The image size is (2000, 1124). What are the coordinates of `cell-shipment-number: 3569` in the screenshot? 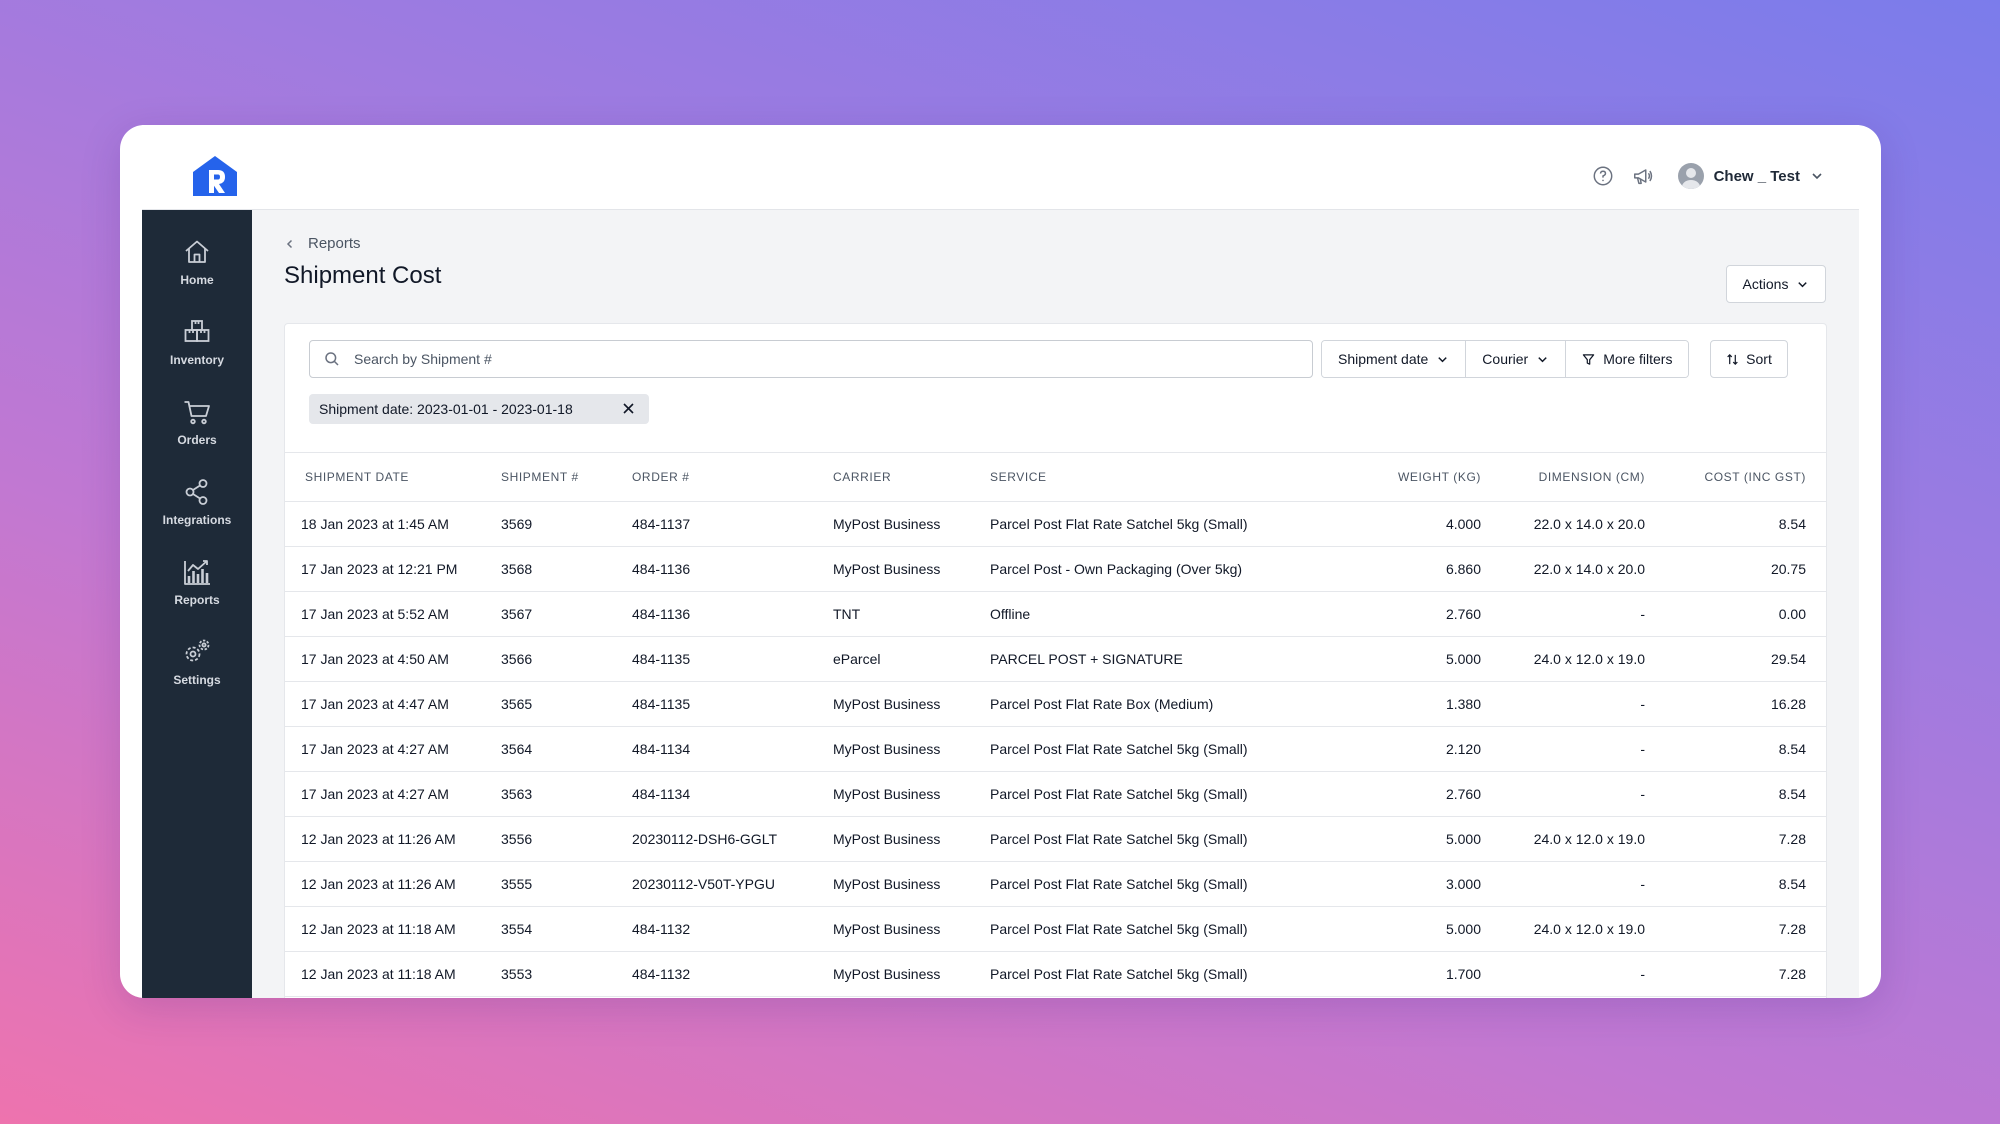 It's located at (566, 524).